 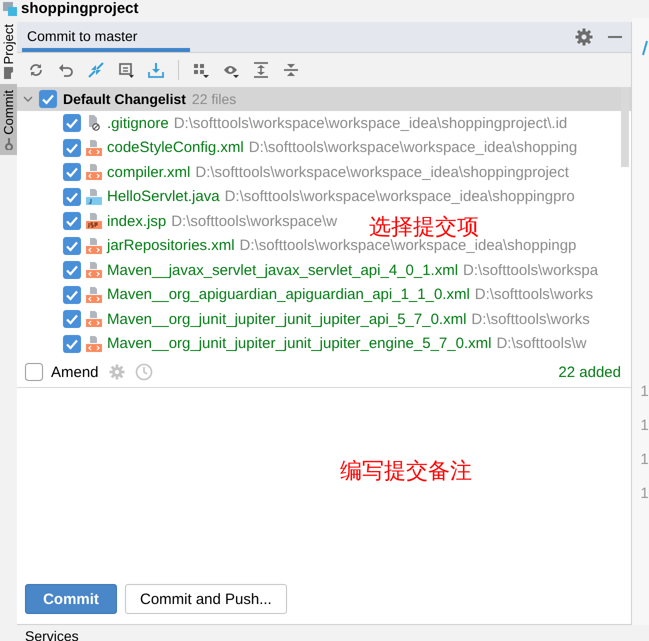 I want to click on window-title: shoppingproject, so click(x=79, y=9).